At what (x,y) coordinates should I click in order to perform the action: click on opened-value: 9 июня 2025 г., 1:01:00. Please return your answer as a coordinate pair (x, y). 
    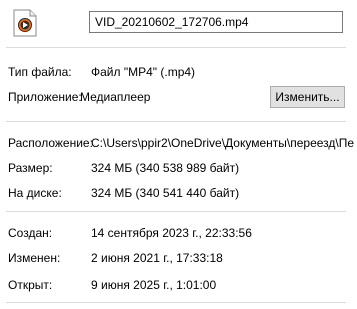
    Looking at the image, I should click on (154, 285).